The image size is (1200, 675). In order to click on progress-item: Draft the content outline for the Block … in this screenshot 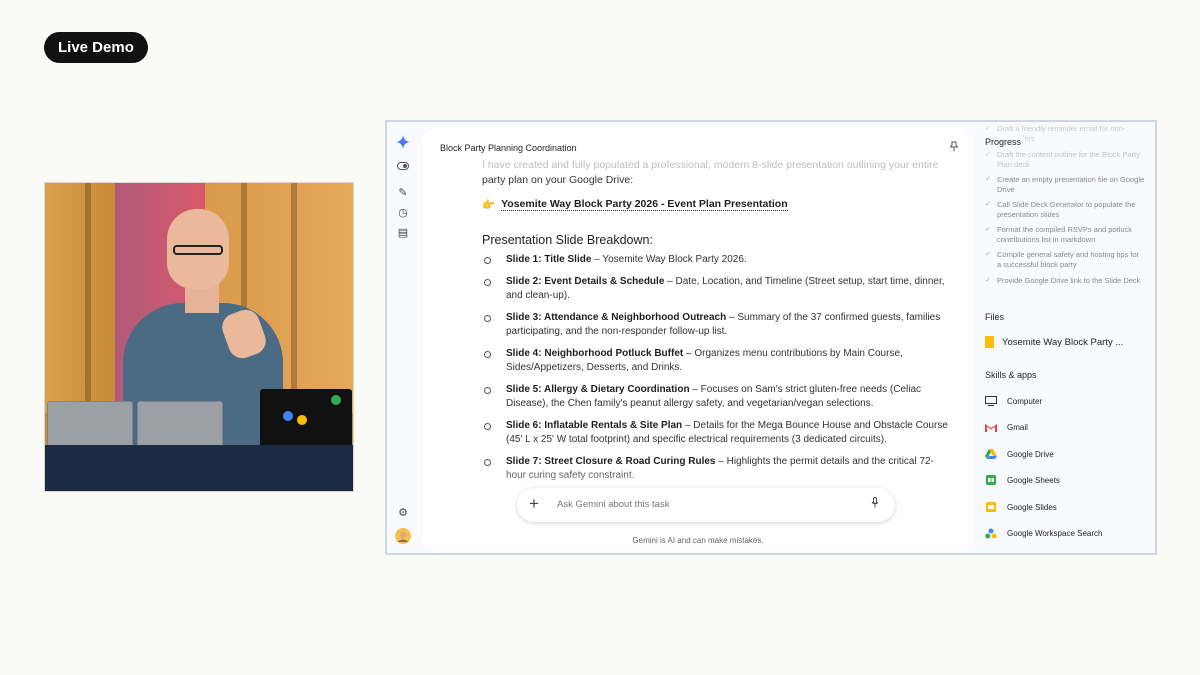, I will do `click(1065, 160)`.